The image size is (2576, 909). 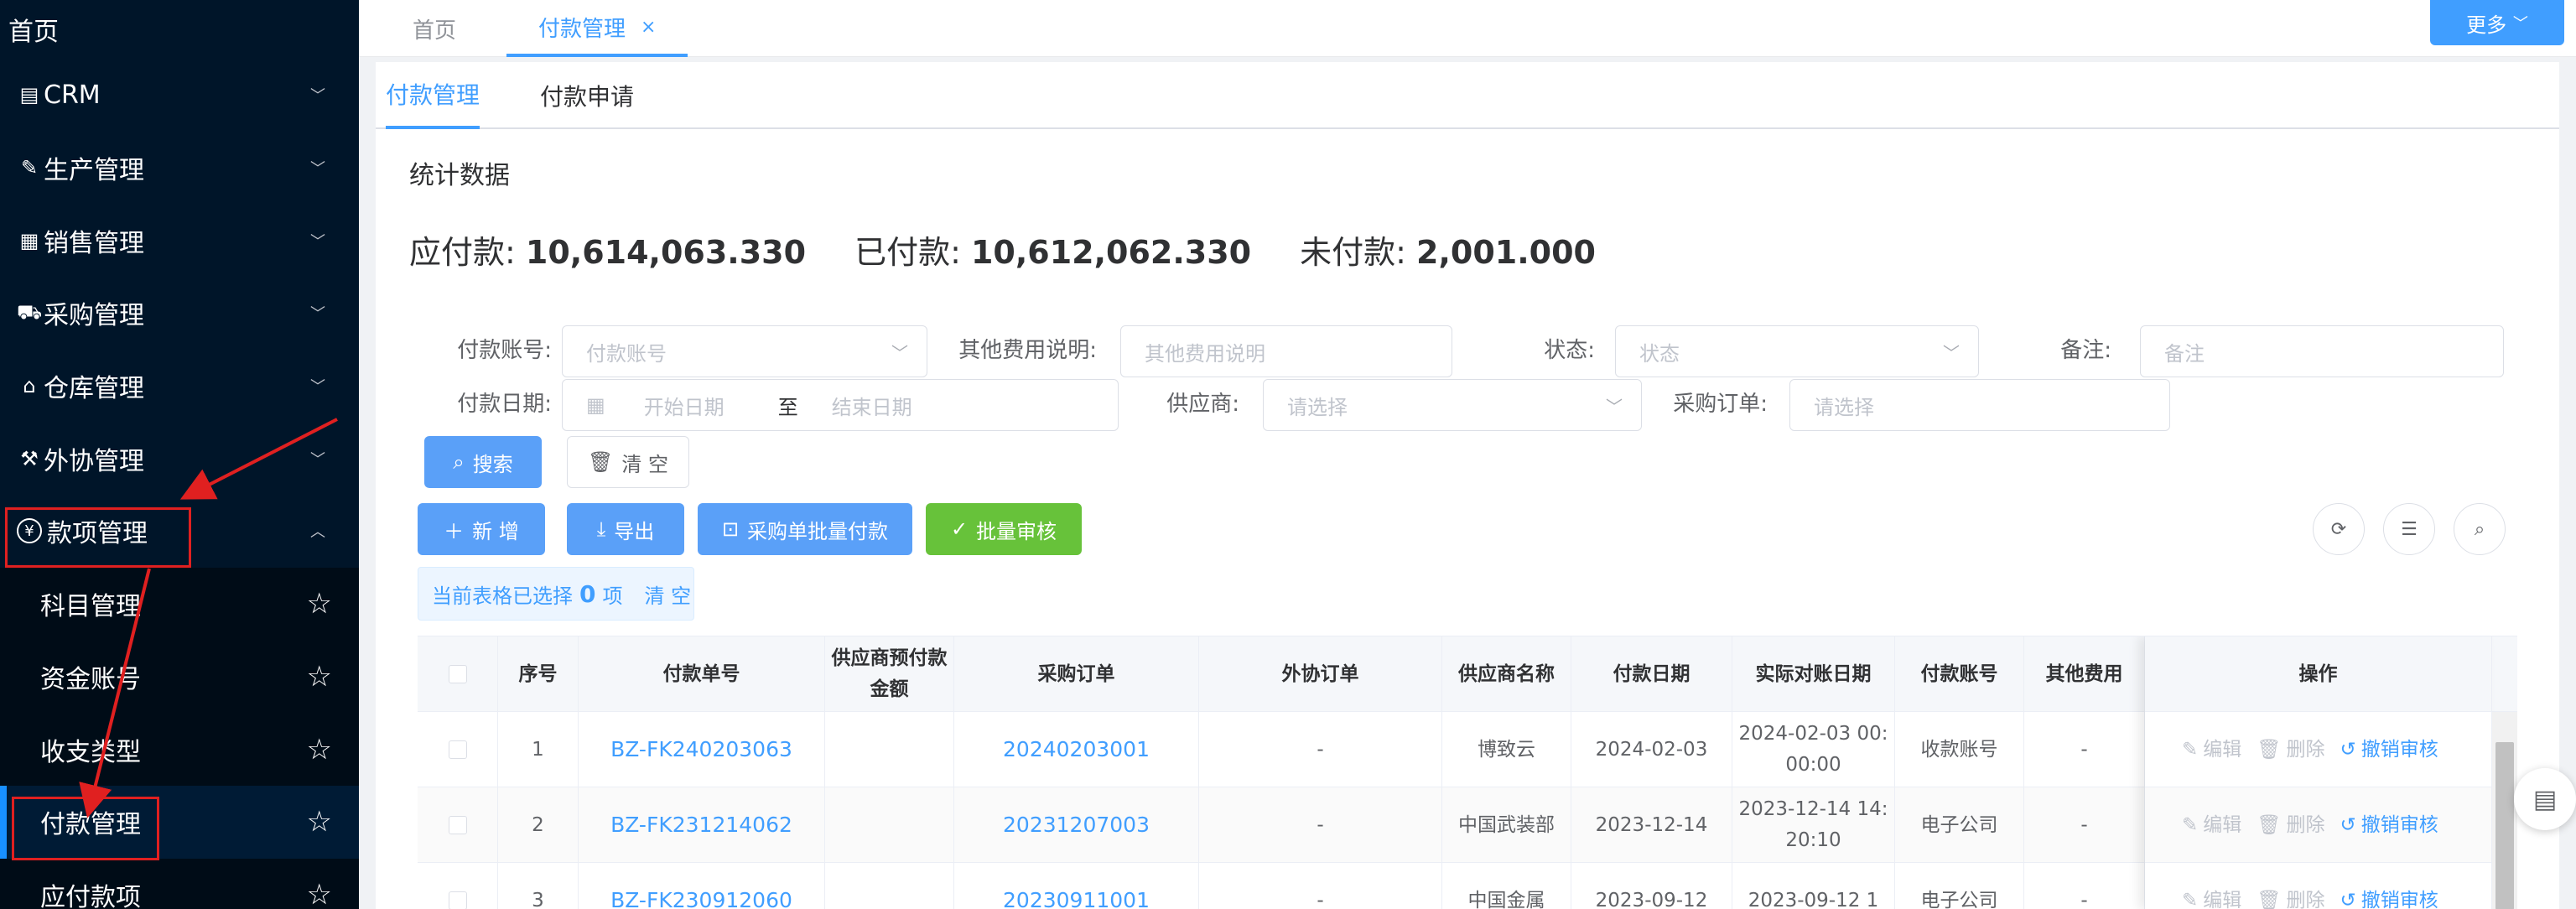 I want to click on date-range-picker: ▦ 开始日期 至 结束日期, so click(x=840, y=405).